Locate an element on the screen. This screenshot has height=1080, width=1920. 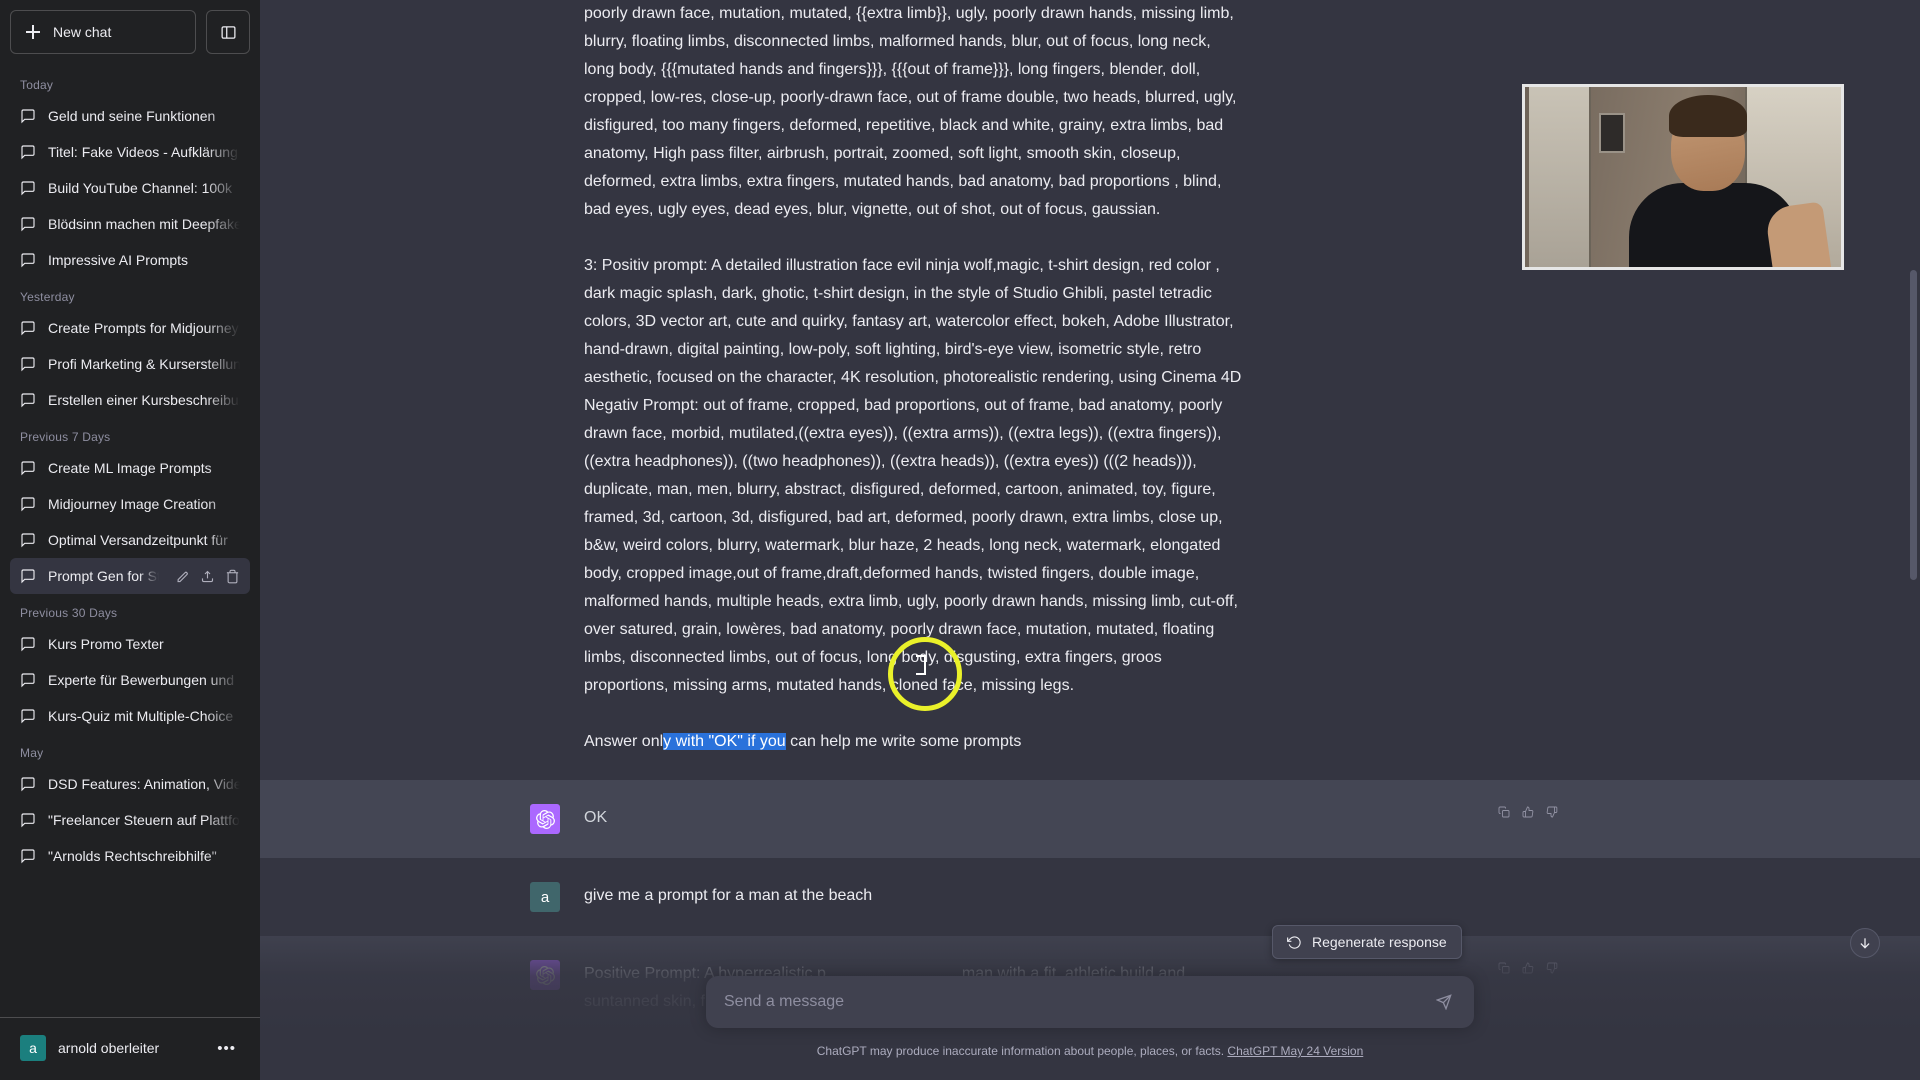
chat-item-actions is located at coordinates (205, 576).